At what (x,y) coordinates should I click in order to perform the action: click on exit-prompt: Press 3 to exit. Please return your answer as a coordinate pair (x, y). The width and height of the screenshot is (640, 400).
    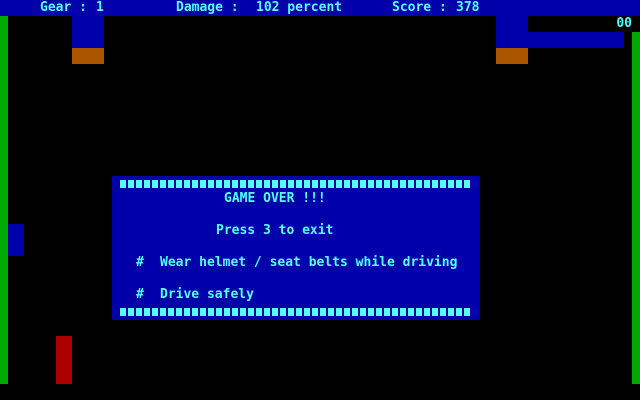
    Looking at the image, I should click on (275, 230).